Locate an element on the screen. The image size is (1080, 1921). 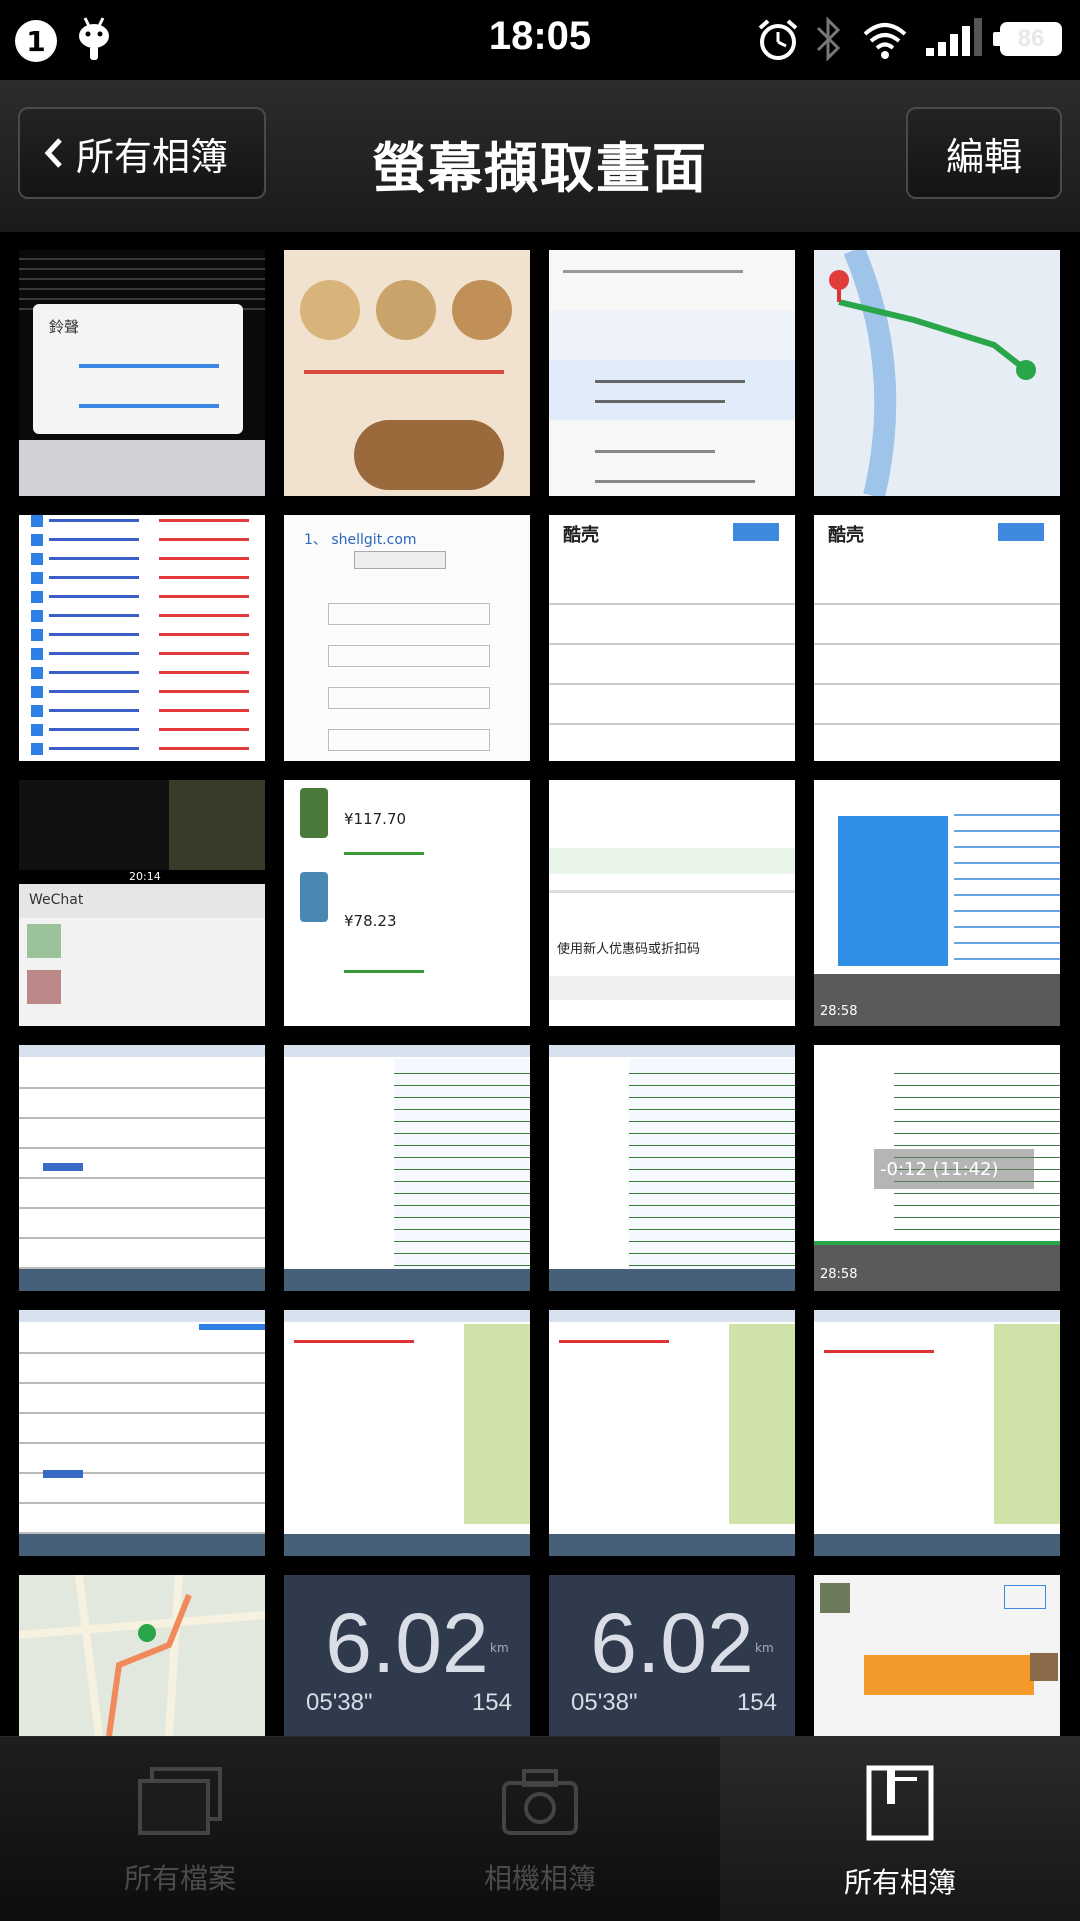
tab-label: 所有檔案 is located at coordinates (179, 1878).